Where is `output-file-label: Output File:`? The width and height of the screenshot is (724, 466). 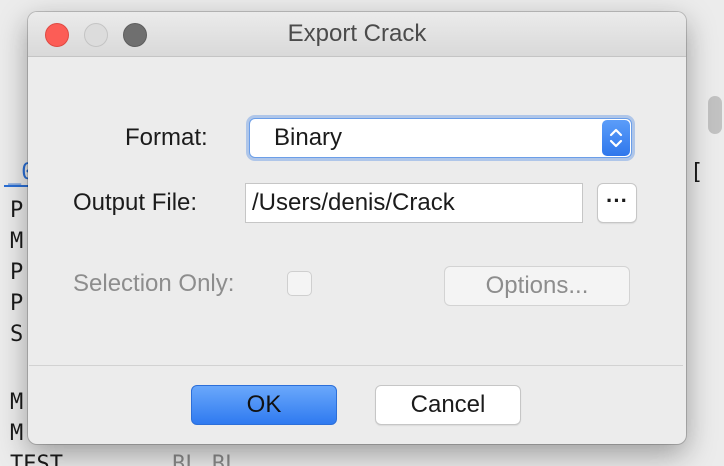 output-file-label: Output File: is located at coordinates (135, 202).